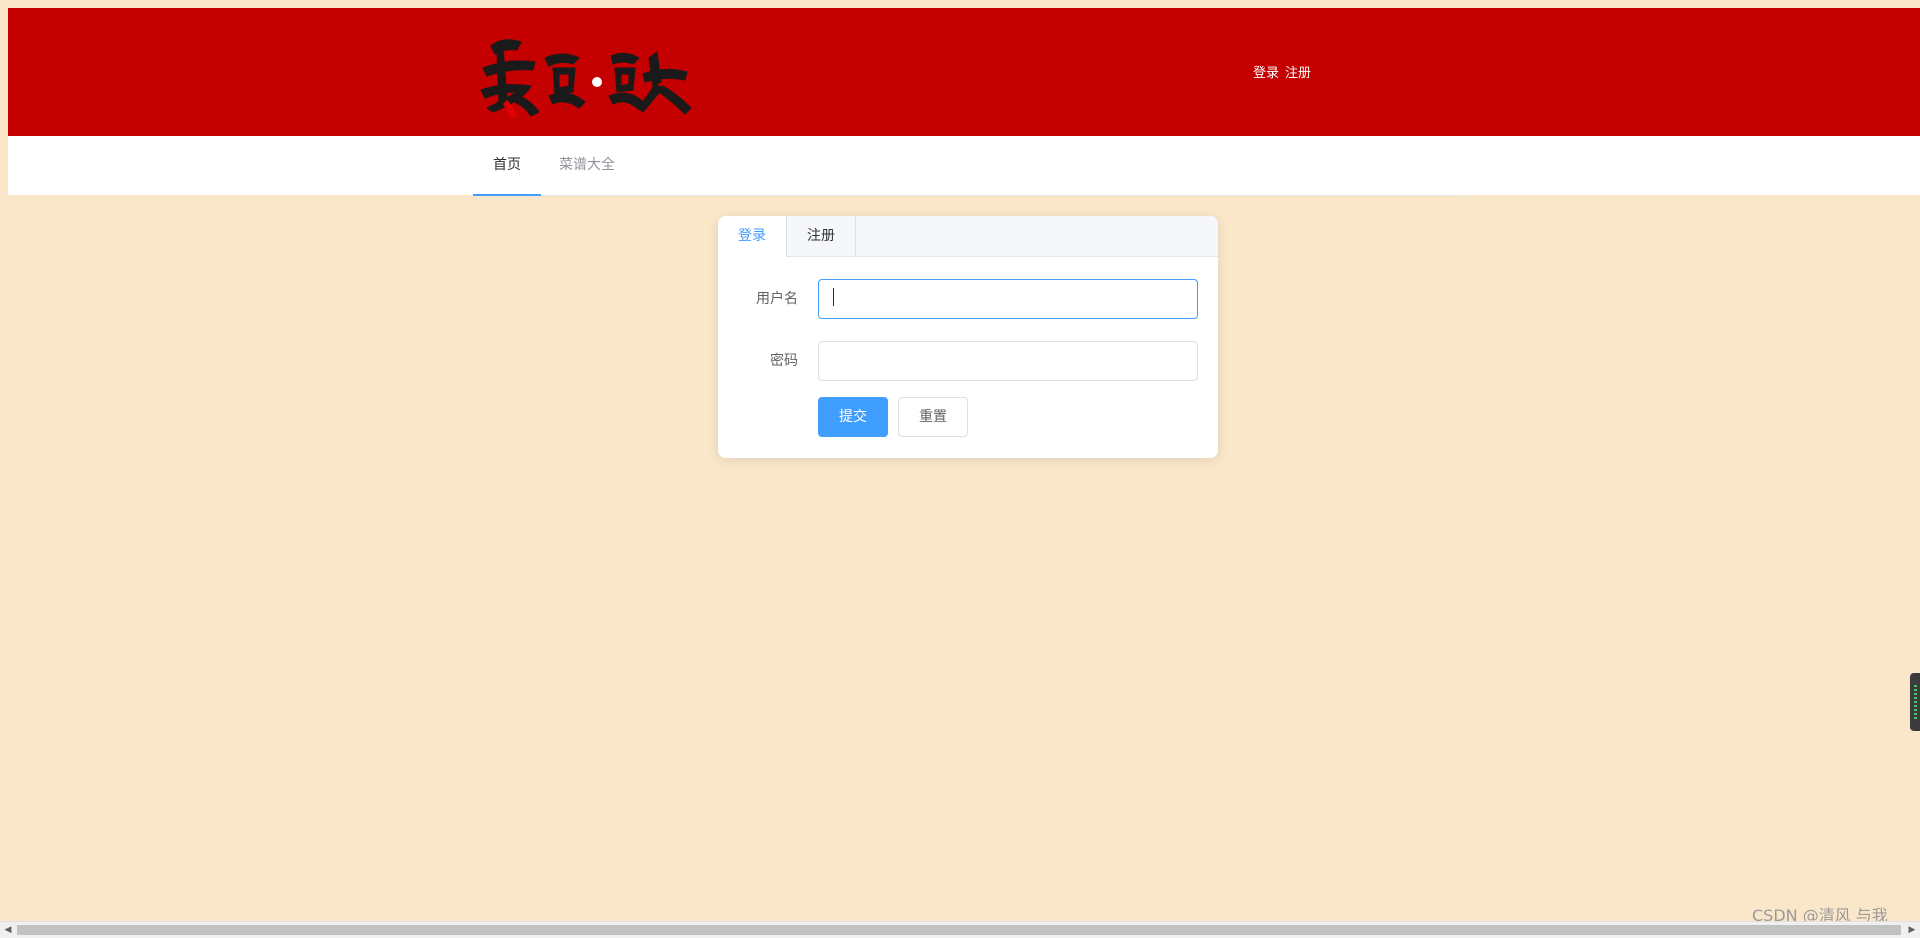 The width and height of the screenshot is (1920, 938). Describe the element at coordinates (586, 78) in the screenshot. I see `logo-calligraphy` at that location.